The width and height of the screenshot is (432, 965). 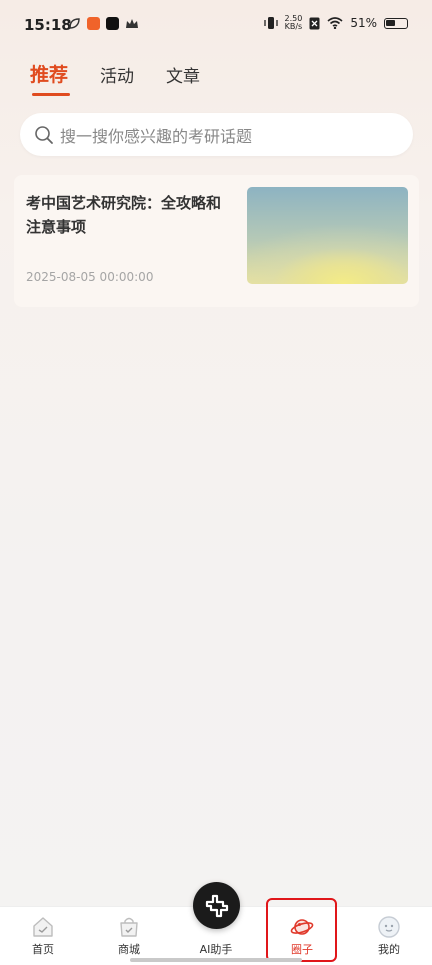 What do you see at coordinates (156, 136) in the screenshot?
I see `search-placeholder: 搜一搜你感兴趣的考研话题` at bounding box center [156, 136].